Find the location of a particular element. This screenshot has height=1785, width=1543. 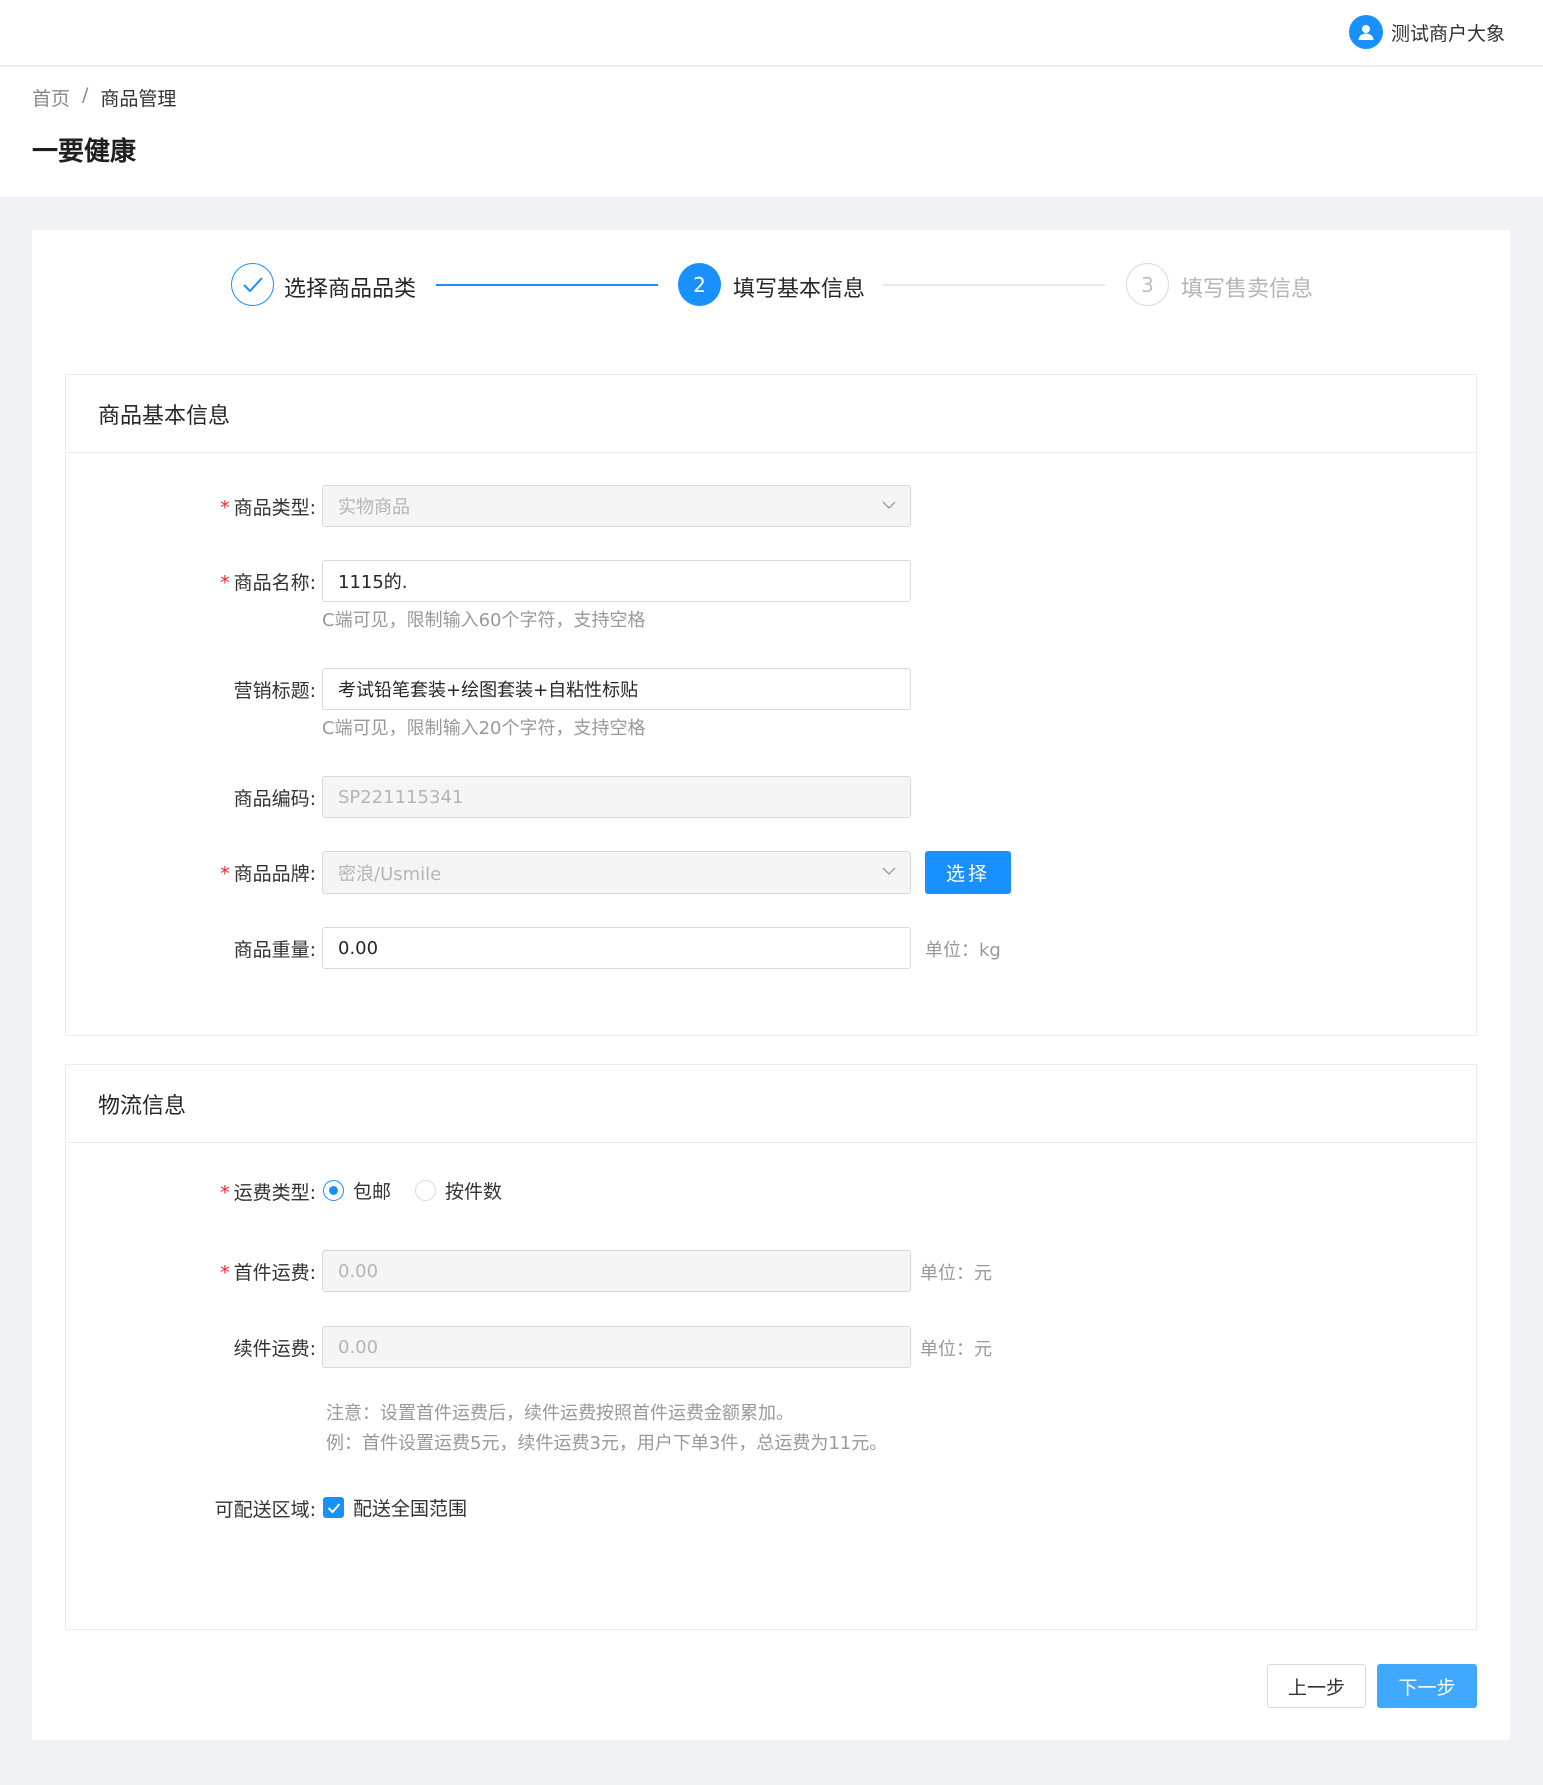

product-name-label: * 商品名称: is located at coordinates (268, 581).